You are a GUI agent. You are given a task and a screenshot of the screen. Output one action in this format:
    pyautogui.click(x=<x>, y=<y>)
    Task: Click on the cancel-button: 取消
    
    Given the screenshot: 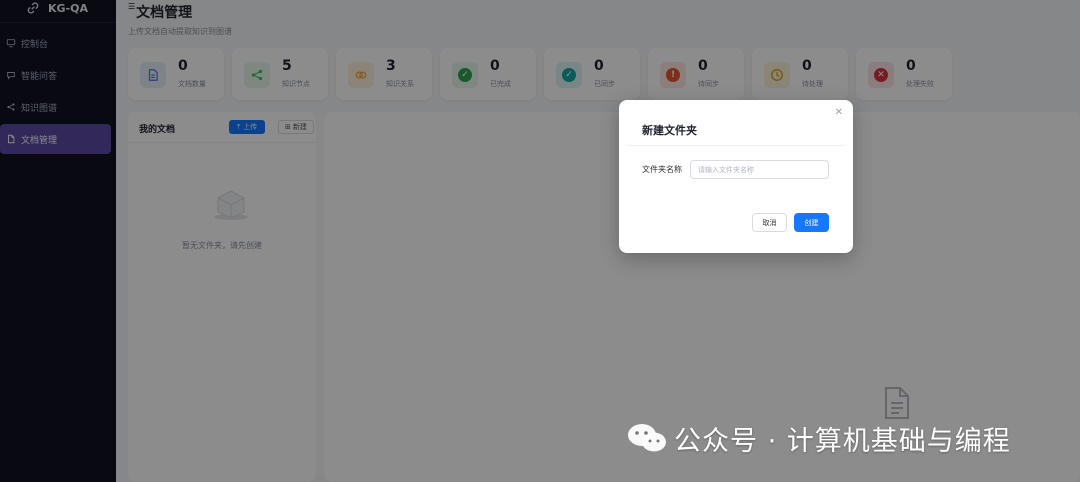 What is the action you would take?
    pyautogui.click(x=769, y=222)
    